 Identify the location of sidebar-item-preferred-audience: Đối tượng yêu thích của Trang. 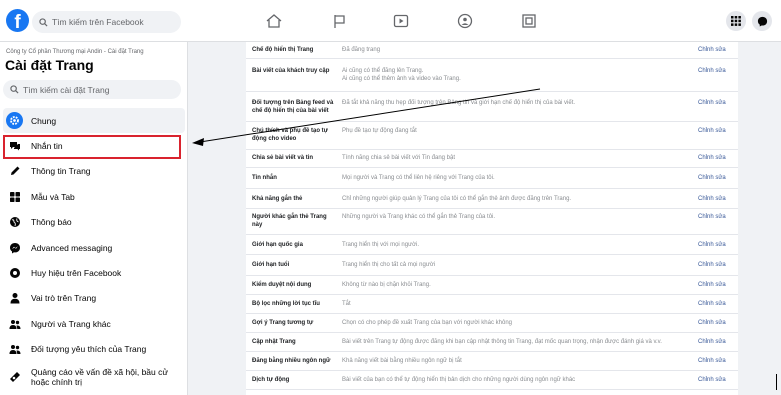
(94, 349).